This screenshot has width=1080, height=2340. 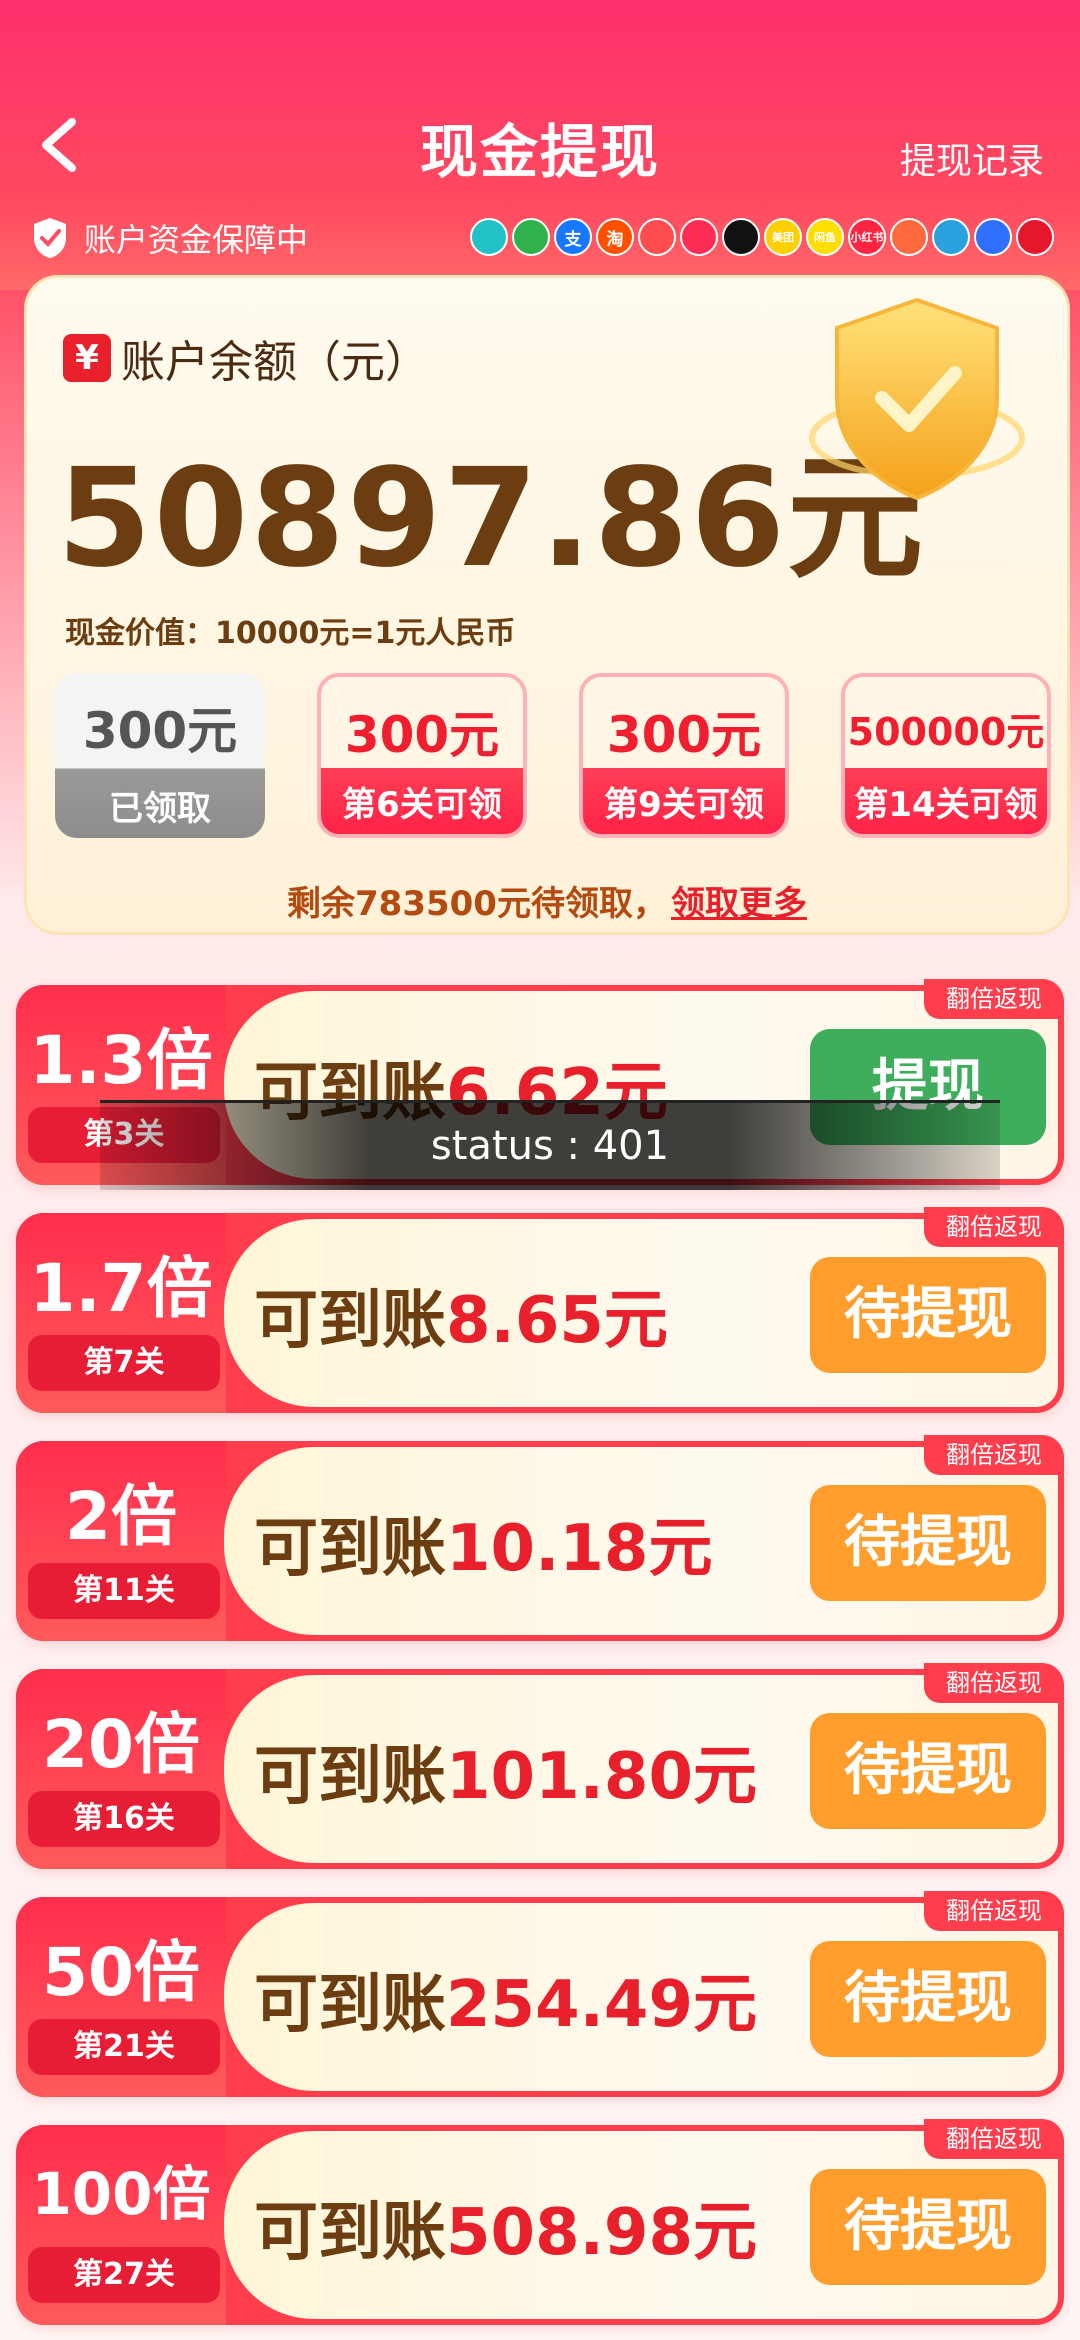 What do you see at coordinates (657, 237) in the screenshot?
I see `bird-icon` at bounding box center [657, 237].